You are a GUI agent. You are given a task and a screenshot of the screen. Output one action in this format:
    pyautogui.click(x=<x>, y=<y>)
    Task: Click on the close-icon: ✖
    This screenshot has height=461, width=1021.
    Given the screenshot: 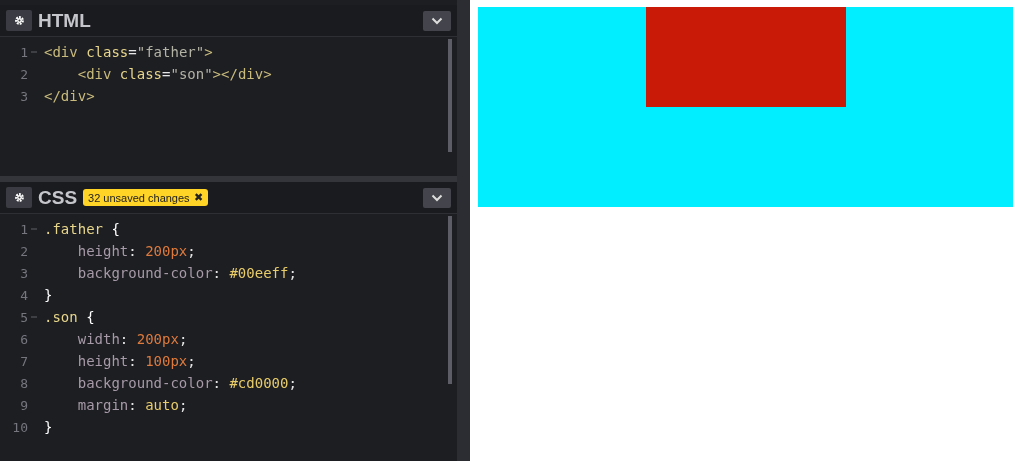 What is the action you would take?
    pyautogui.click(x=198, y=197)
    